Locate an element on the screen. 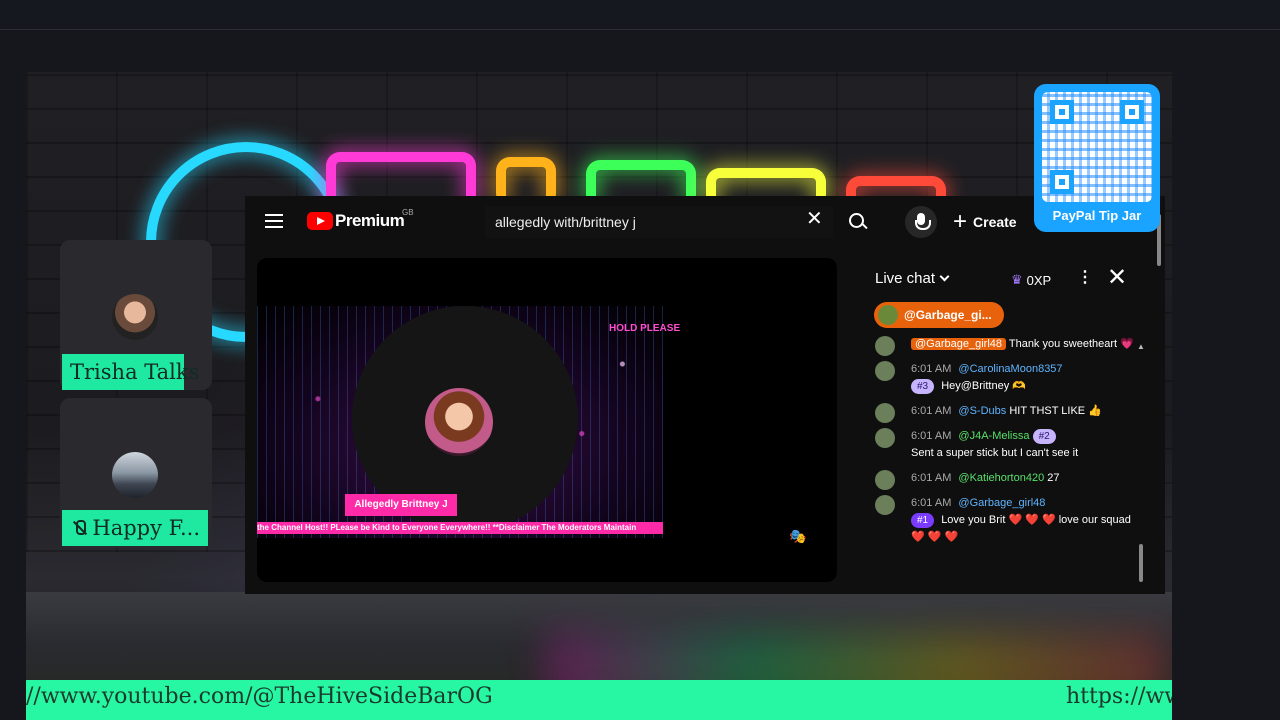 Image resolution: width=1280 pixels, height=720 pixels. live-chat-dropdown: Live chat is located at coordinates (912, 278).